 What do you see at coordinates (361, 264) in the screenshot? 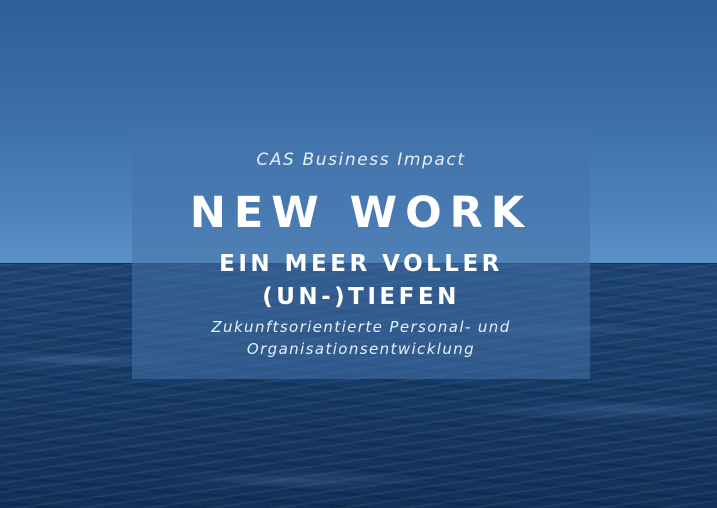
I see `secondary-title-line-1: EIN MEER VOLLER` at bounding box center [361, 264].